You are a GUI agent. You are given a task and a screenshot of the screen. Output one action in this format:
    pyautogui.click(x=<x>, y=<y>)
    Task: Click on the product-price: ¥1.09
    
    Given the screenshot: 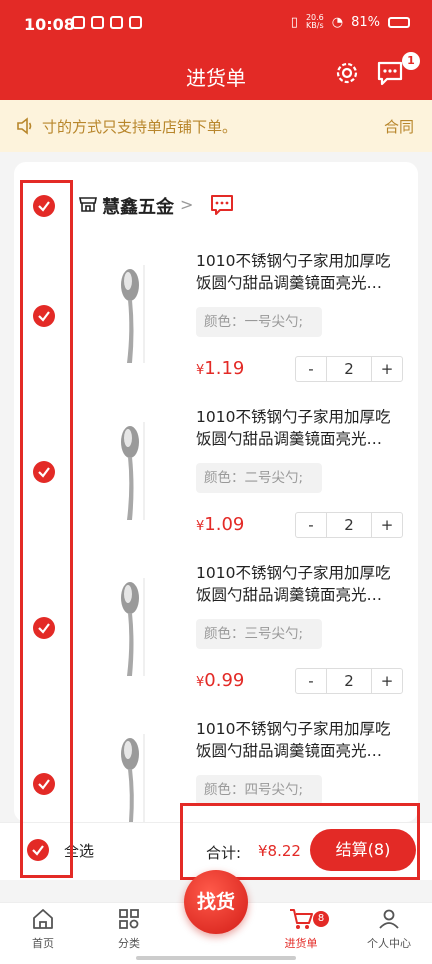 What is the action you would take?
    pyautogui.click(x=220, y=524)
    